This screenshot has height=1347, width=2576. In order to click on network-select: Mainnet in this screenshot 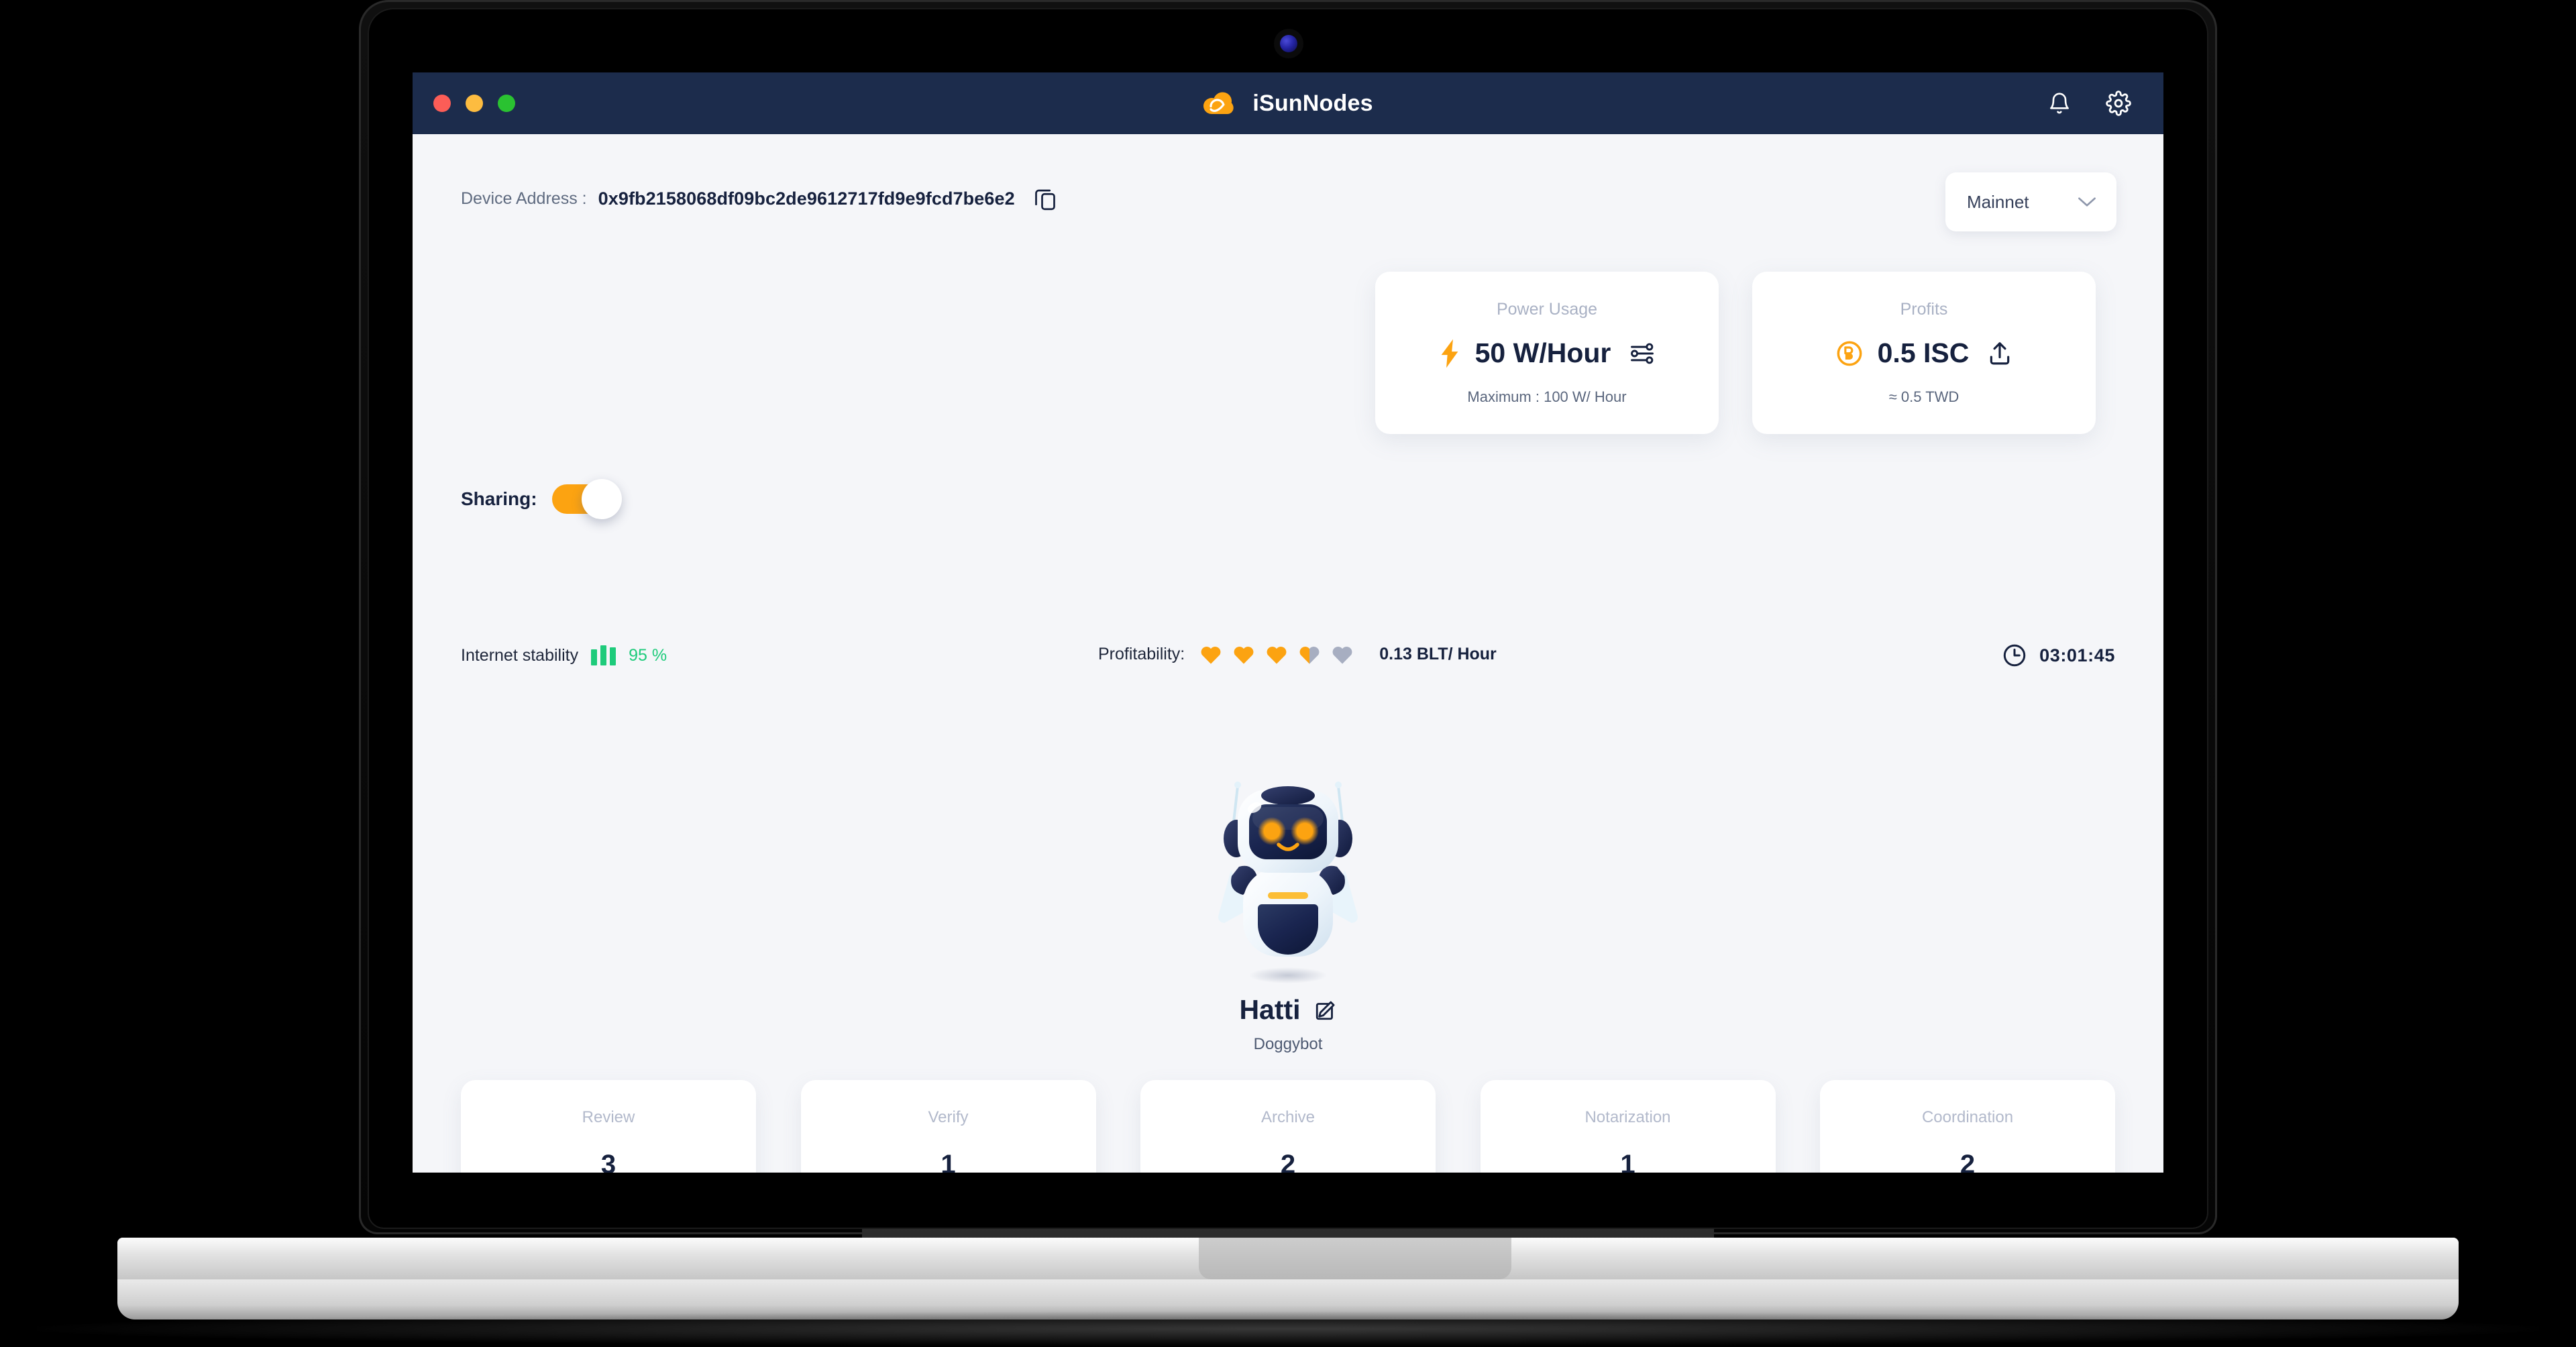, I will do `click(2030, 201)`.